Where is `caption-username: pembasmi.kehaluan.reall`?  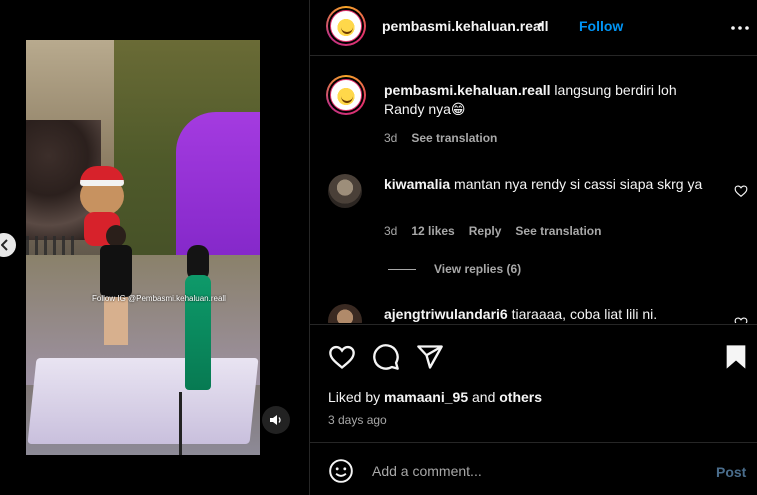
caption-username: pembasmi.kehaluan.reall is located at coordinates (467, 90).